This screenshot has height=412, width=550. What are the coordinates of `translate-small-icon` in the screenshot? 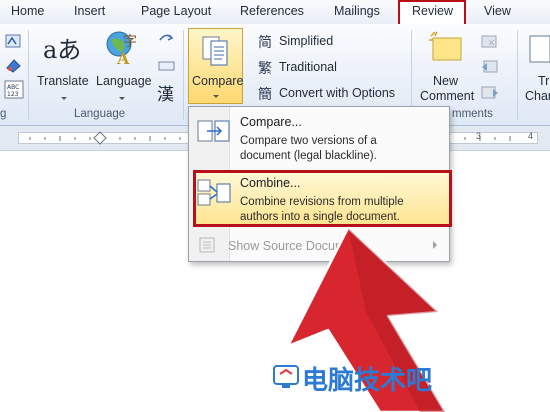 It's located at (166, 39).